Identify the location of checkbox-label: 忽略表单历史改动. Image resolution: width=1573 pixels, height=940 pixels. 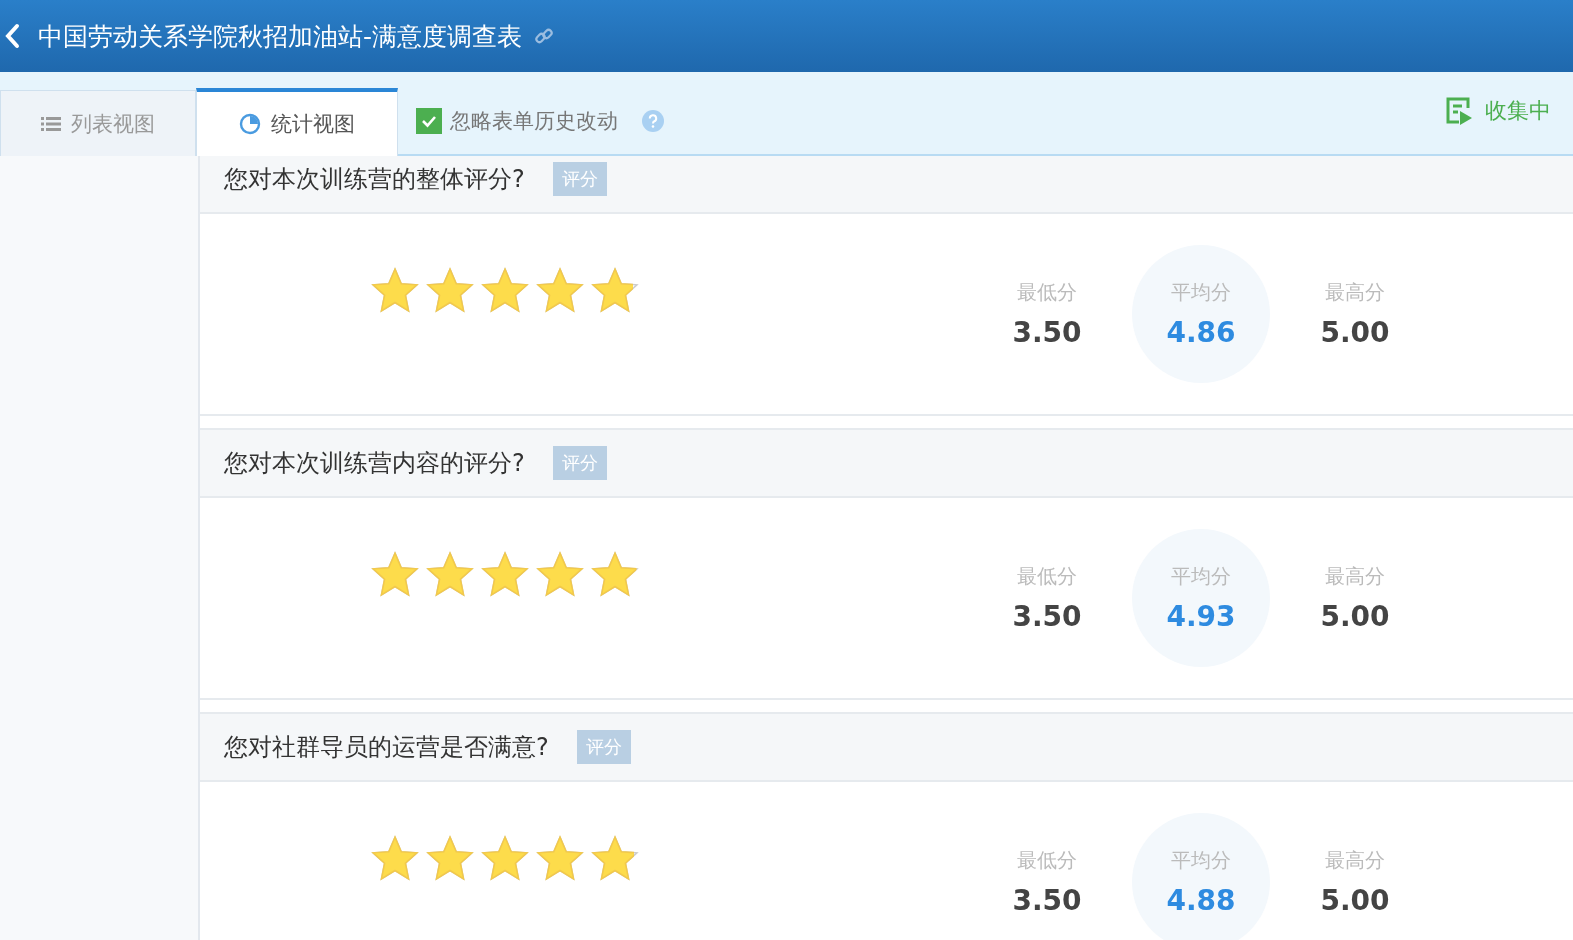
(534, 121).